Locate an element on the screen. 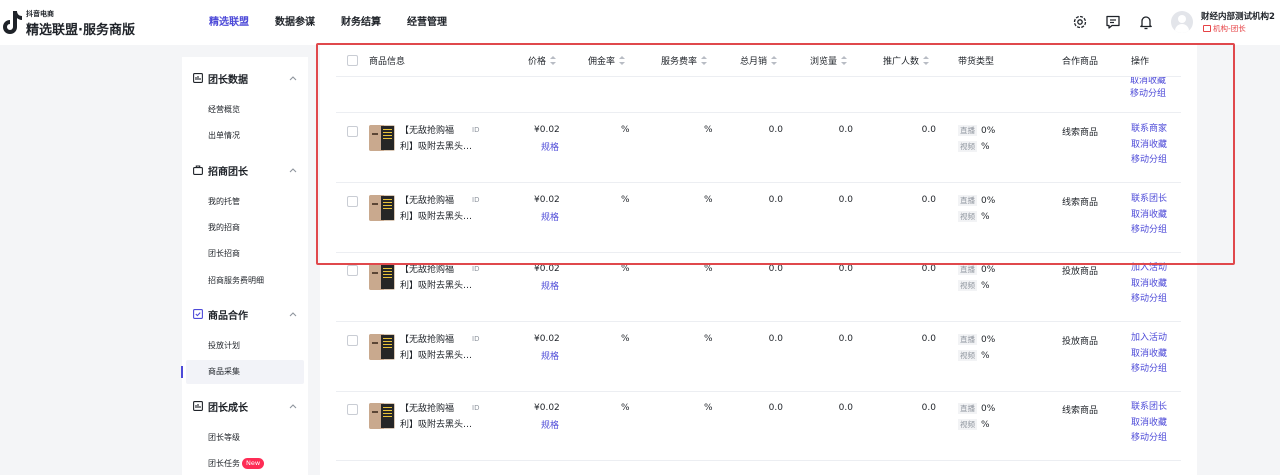 This screenshot has width=1280, height=475. sidebar-group-leader-growth: 团长成长 is located at coordinates (245, 407).